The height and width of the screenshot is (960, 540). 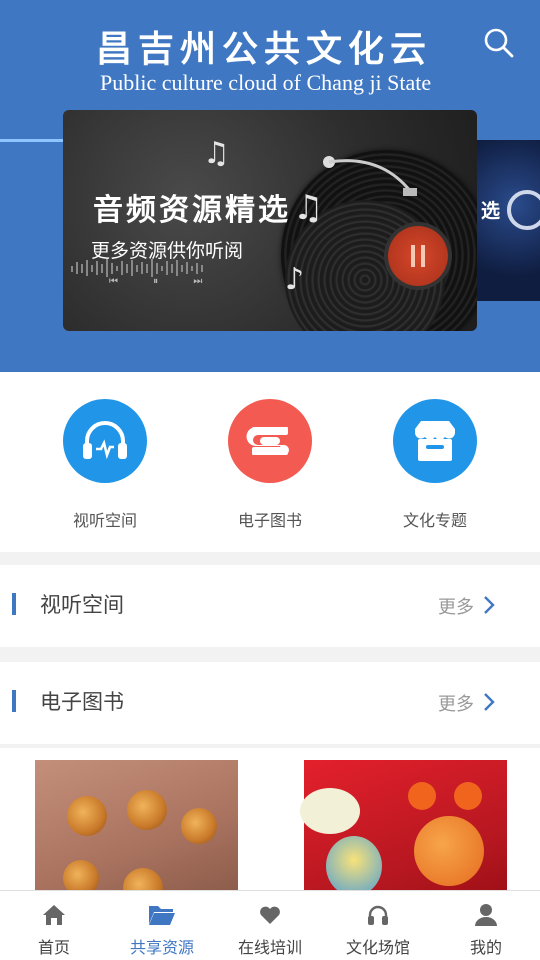 I want to click on tab-culture-venues: 文化场馆, so click(x=378, y=925).